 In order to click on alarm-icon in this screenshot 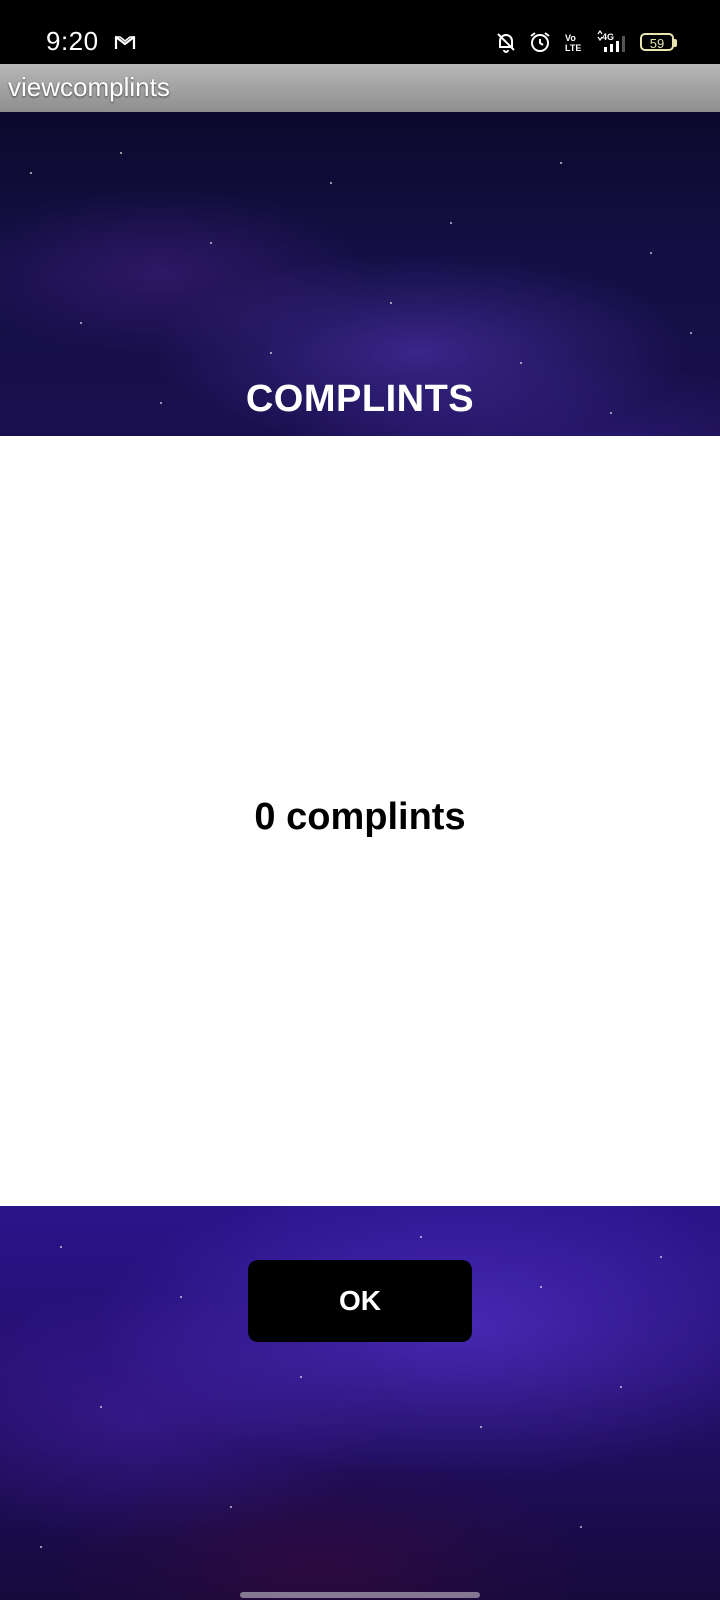, I will do `click(540, 42)`.